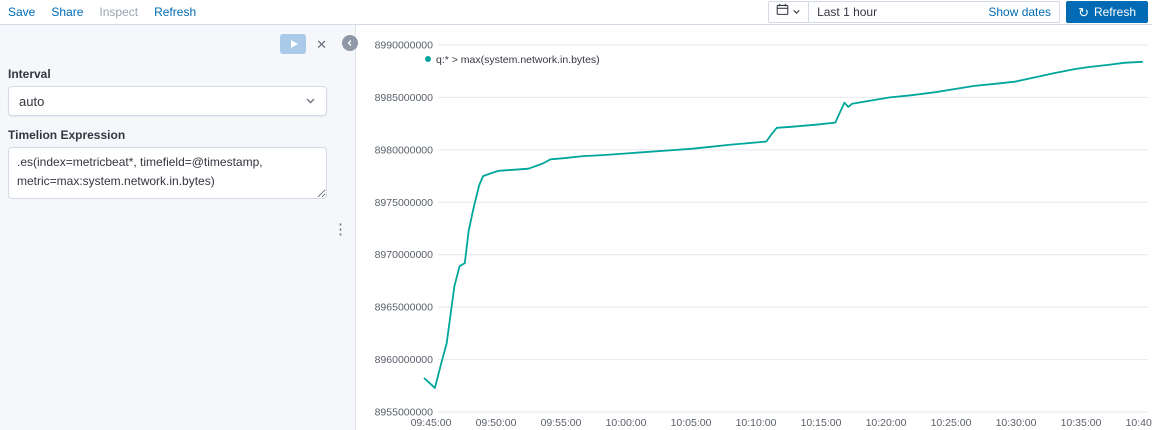 The width and height of the screenshot is (1152, 430). What do you see at coordinates (404, 255) in the screenshot?
I see `y-axis-tick-label: 8970000000` at bounding box center [404, 255].